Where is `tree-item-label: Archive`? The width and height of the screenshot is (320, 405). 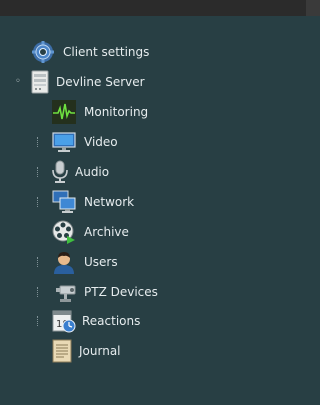
tree-item-label: Archive is located at coordinates (106, 232).